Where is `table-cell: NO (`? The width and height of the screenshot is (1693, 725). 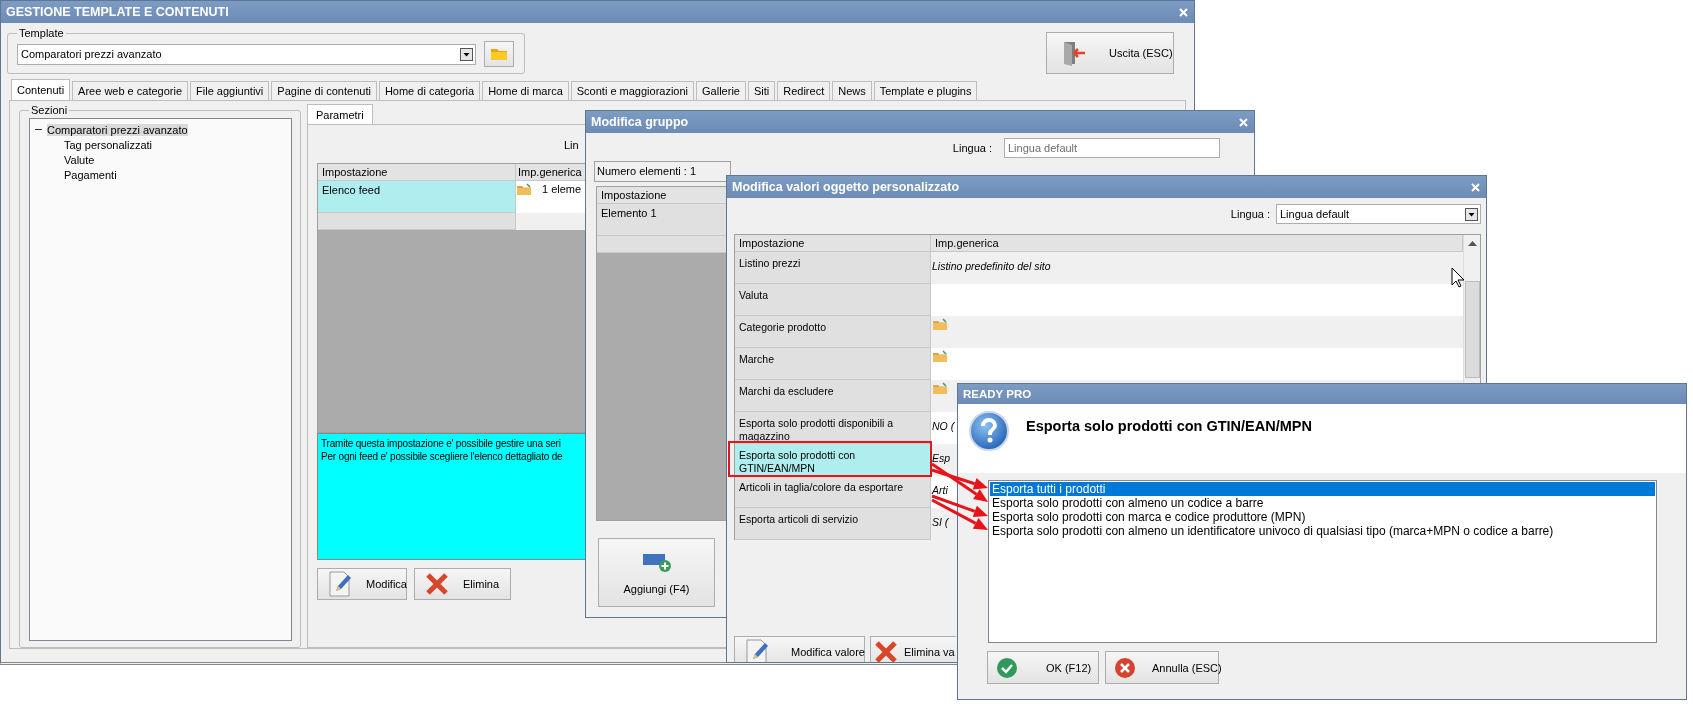 table-cell: NO ( is located at coordinates (943, 426).